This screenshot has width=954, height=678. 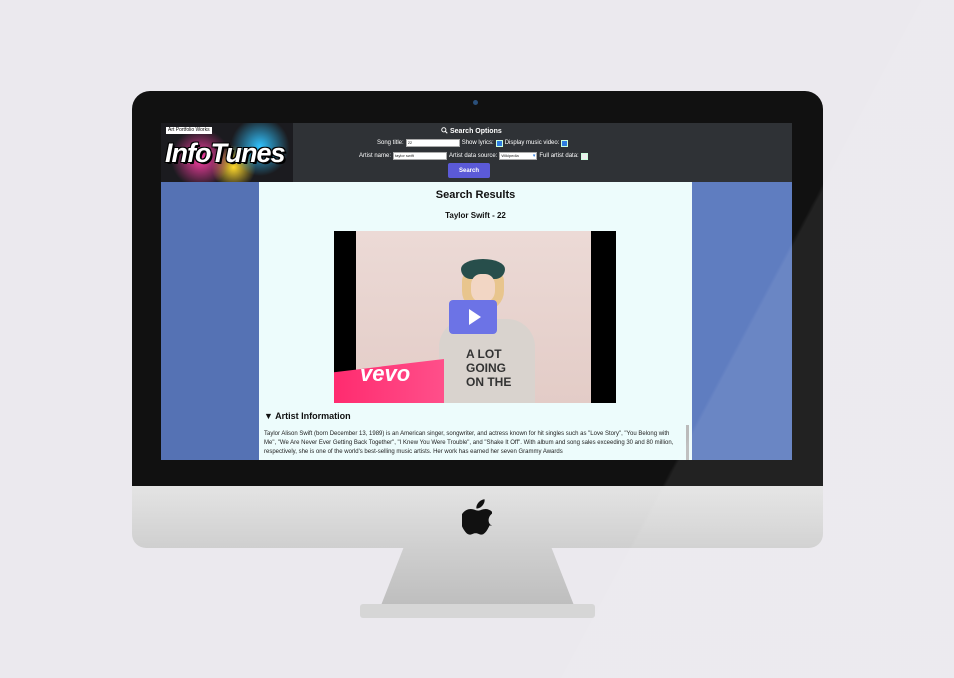 I want to click on search-button: Search, so click(x=469, y=170).